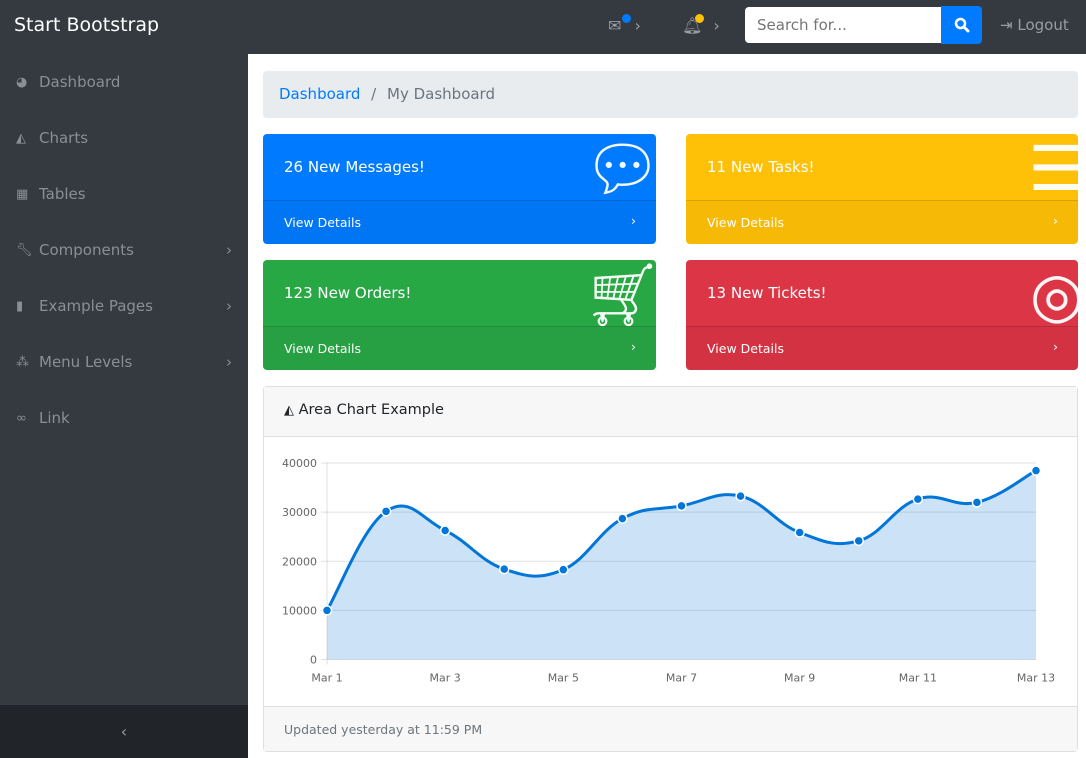 The image size is (1086, 758). What do you see at coordinates (459, 189) in the screenshot?
I see `comments-card: 💬︎ 26 New Messages! View Details ›` at bounding box center [459, 189].